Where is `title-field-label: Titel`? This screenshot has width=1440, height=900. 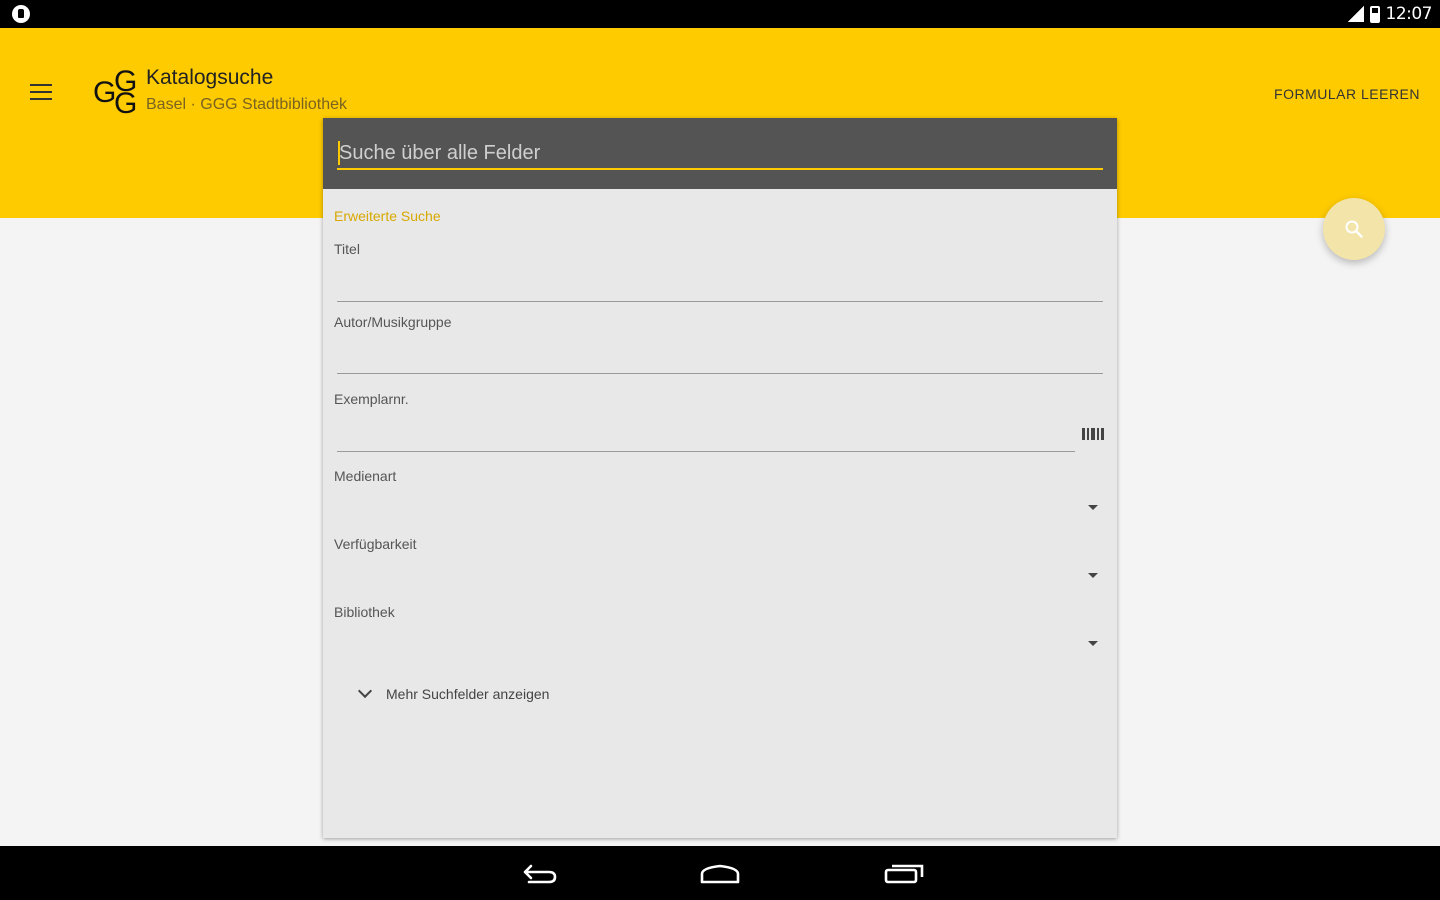
title-field-label: Titel is located at coordinates (347, 249).